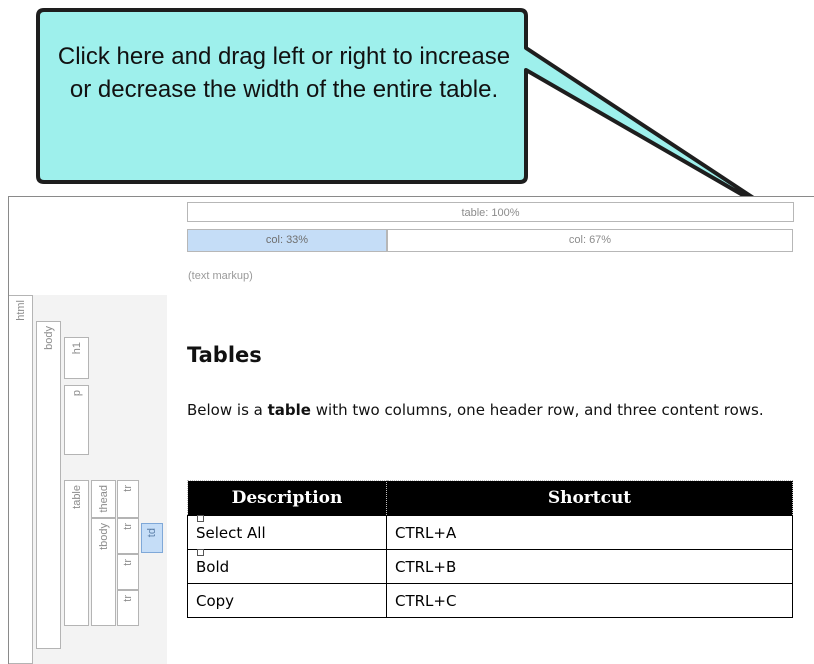 The image size is (814, 664). I want to click on row-2-structure-bar: tr, so click(128, 572).